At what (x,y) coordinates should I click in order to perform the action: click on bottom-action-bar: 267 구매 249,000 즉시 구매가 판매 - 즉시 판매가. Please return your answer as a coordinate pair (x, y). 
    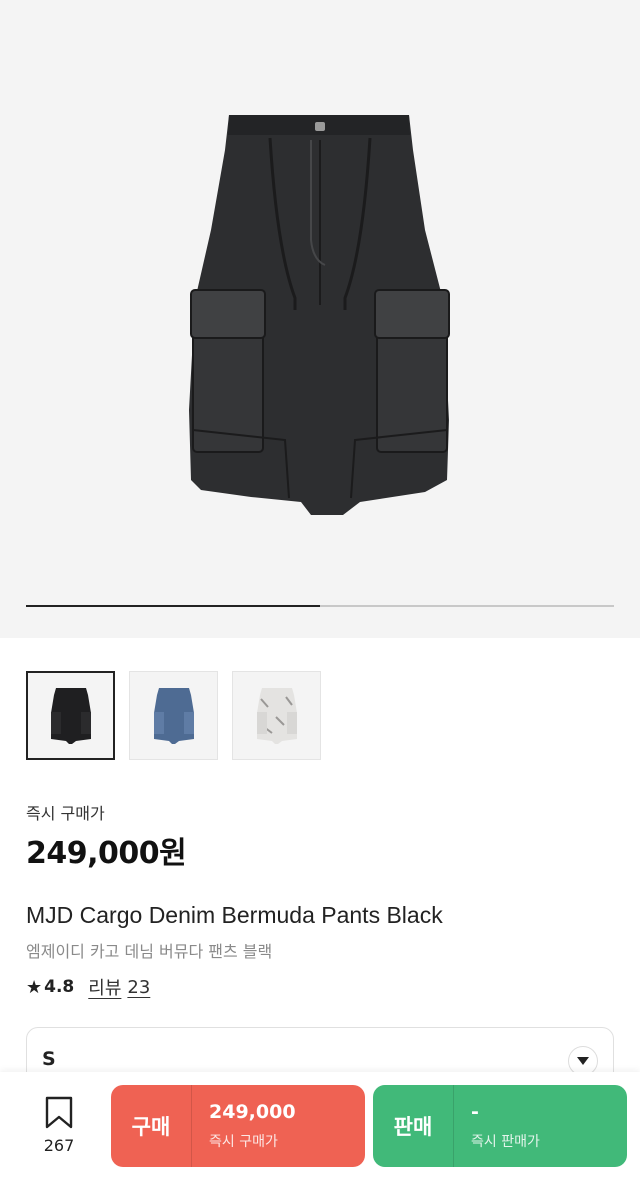
    Looking at the image, I should click on (320, 1136).